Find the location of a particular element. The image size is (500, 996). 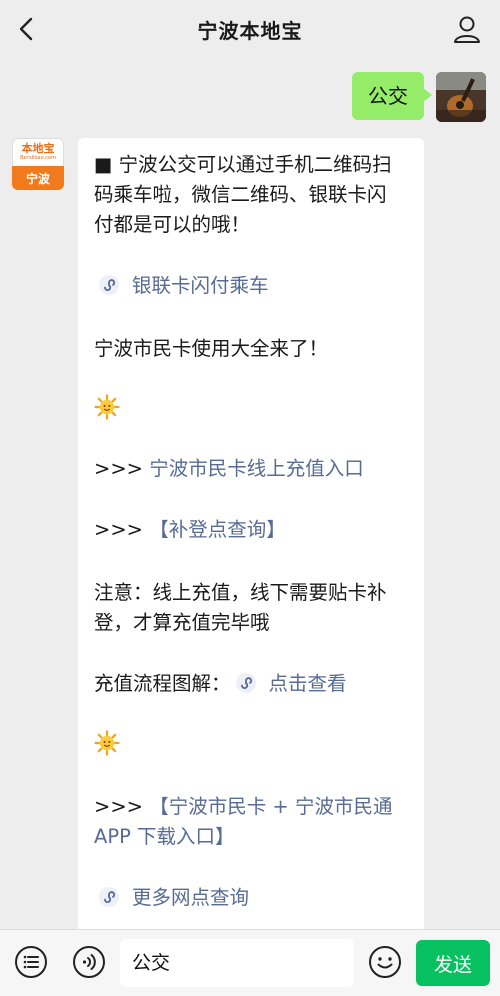

outgoing-bubble: 公交 is located at coordinates (392, 96).